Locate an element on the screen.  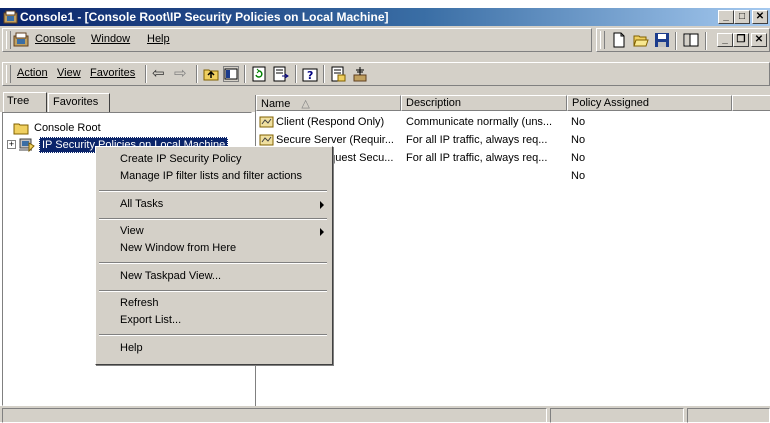
close-button: ✕ is located at coordinates (760, 17).